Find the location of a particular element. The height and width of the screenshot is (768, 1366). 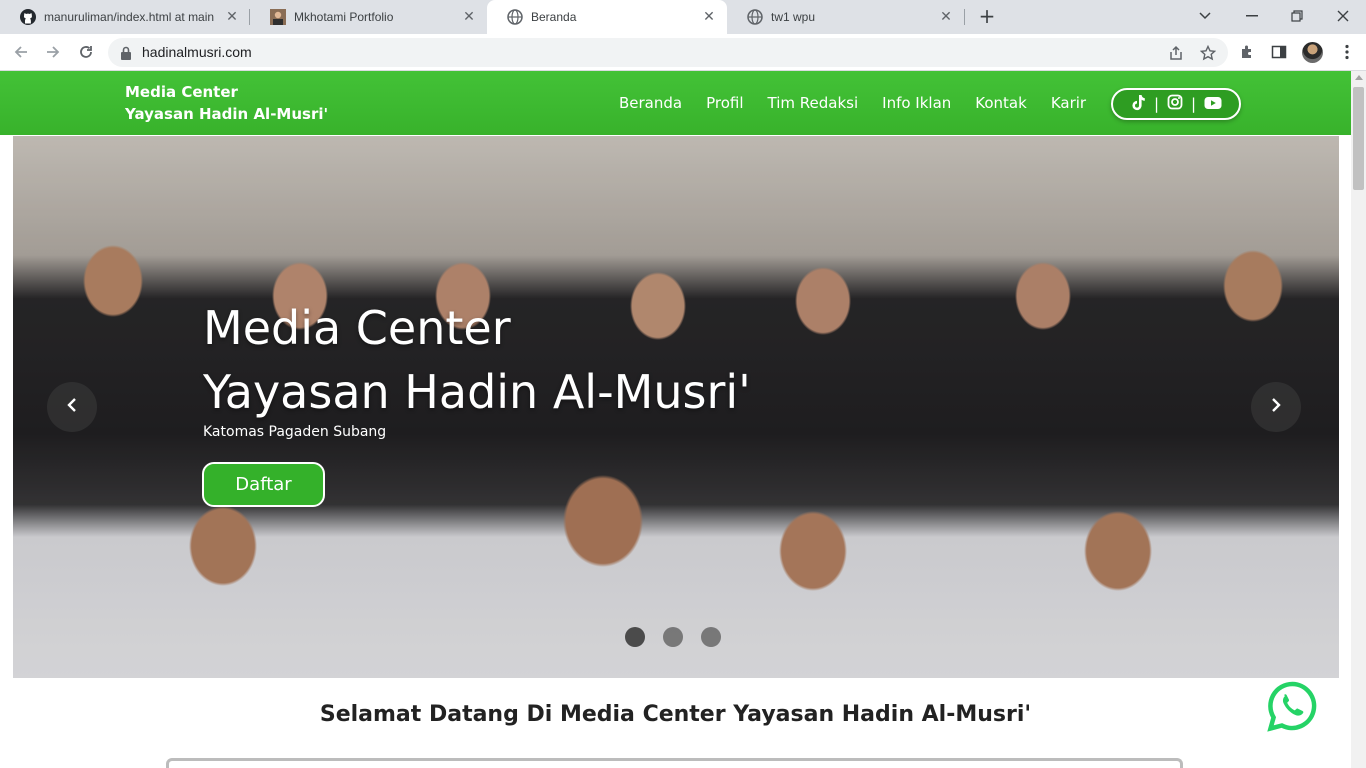

tab-portfolio: Mkhotami Portfolio ✕ is located at coordinates (368, 17).